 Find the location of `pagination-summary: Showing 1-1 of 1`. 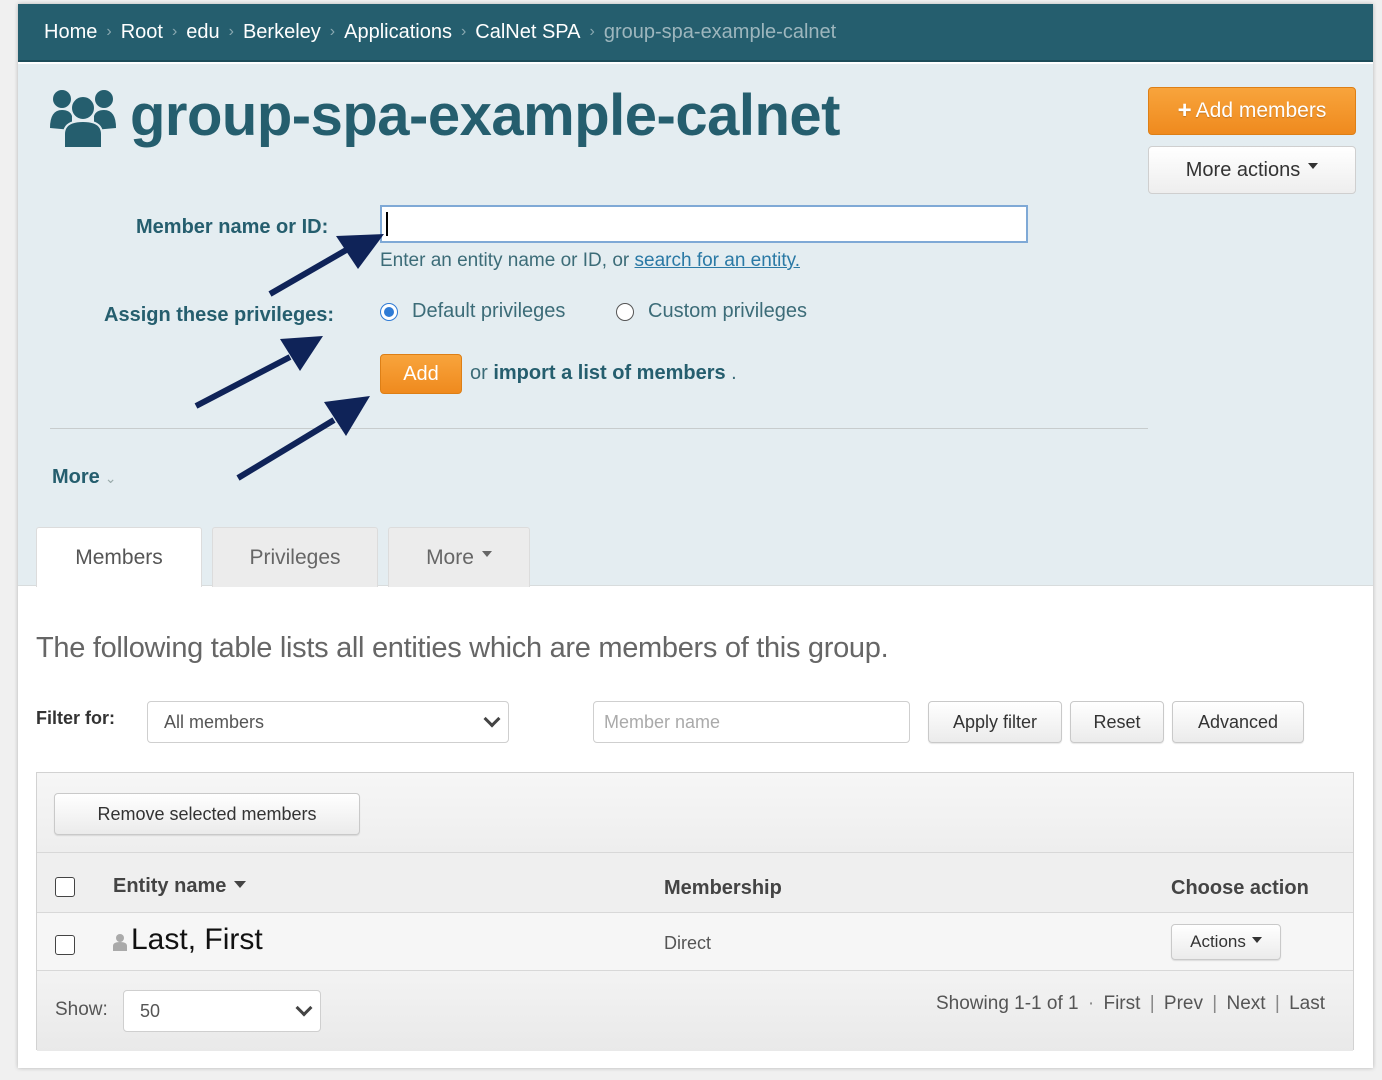

pagination-summary: Showing 1-1 of 1 is located at coordinates (1007, 1003).